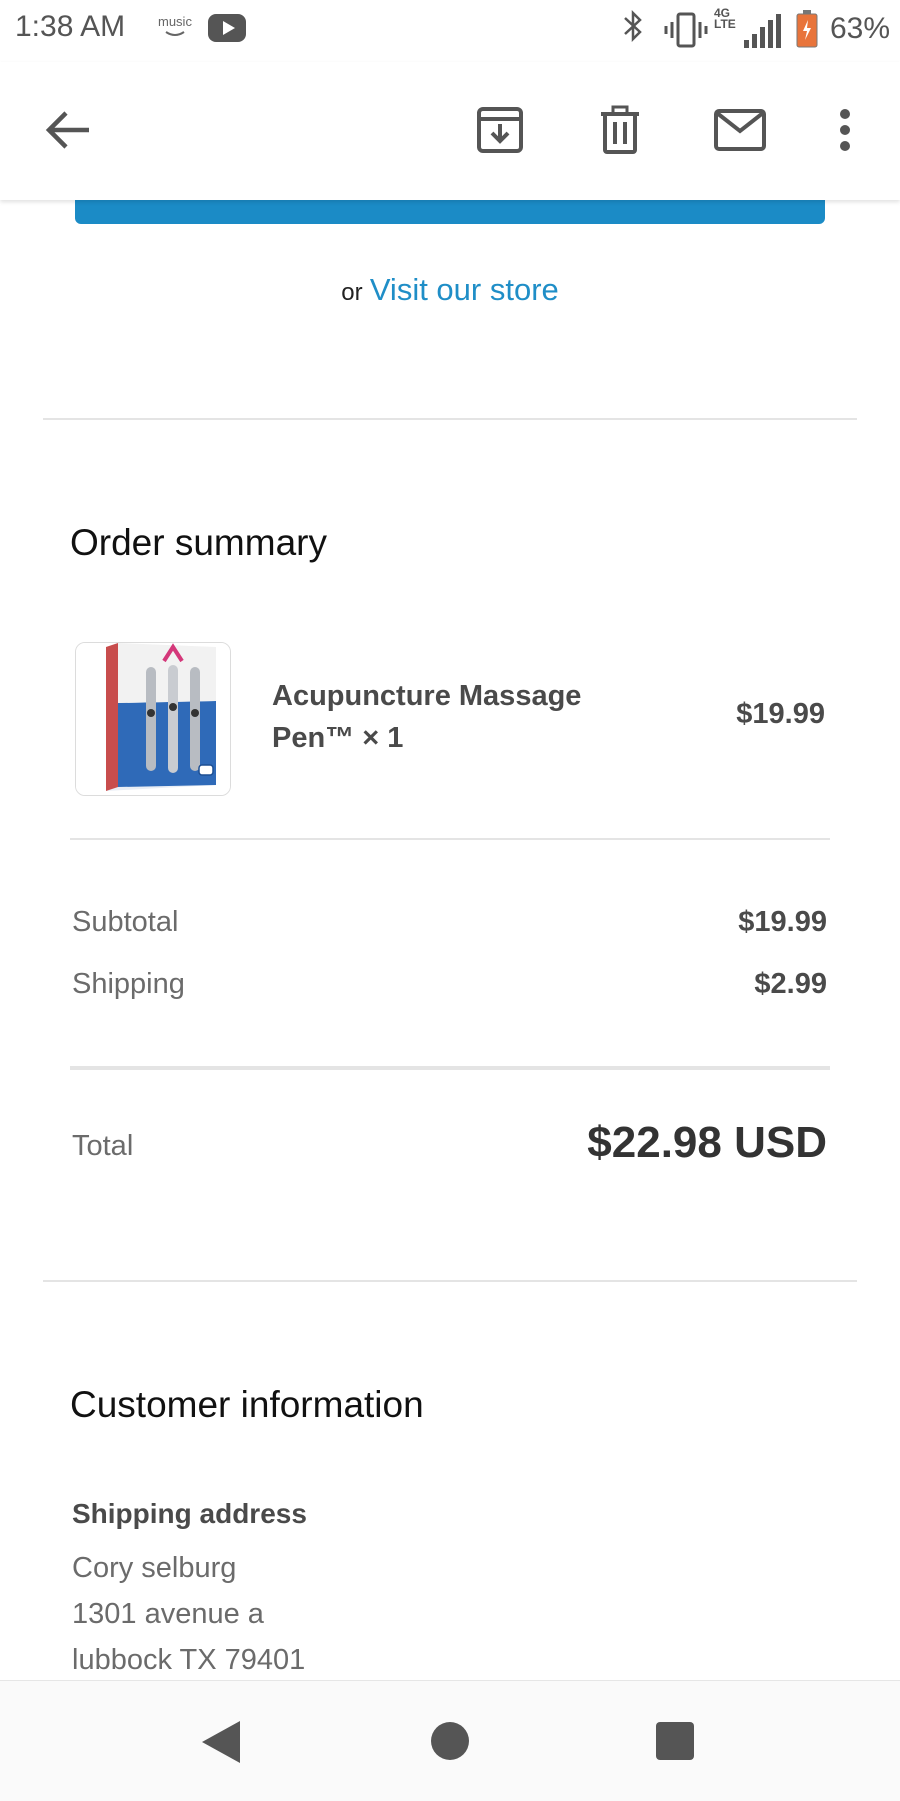  Describe the element at coordinates (189, 1660) in the screenshot. I see `address-line2: lubbock TX 79401` at that location.